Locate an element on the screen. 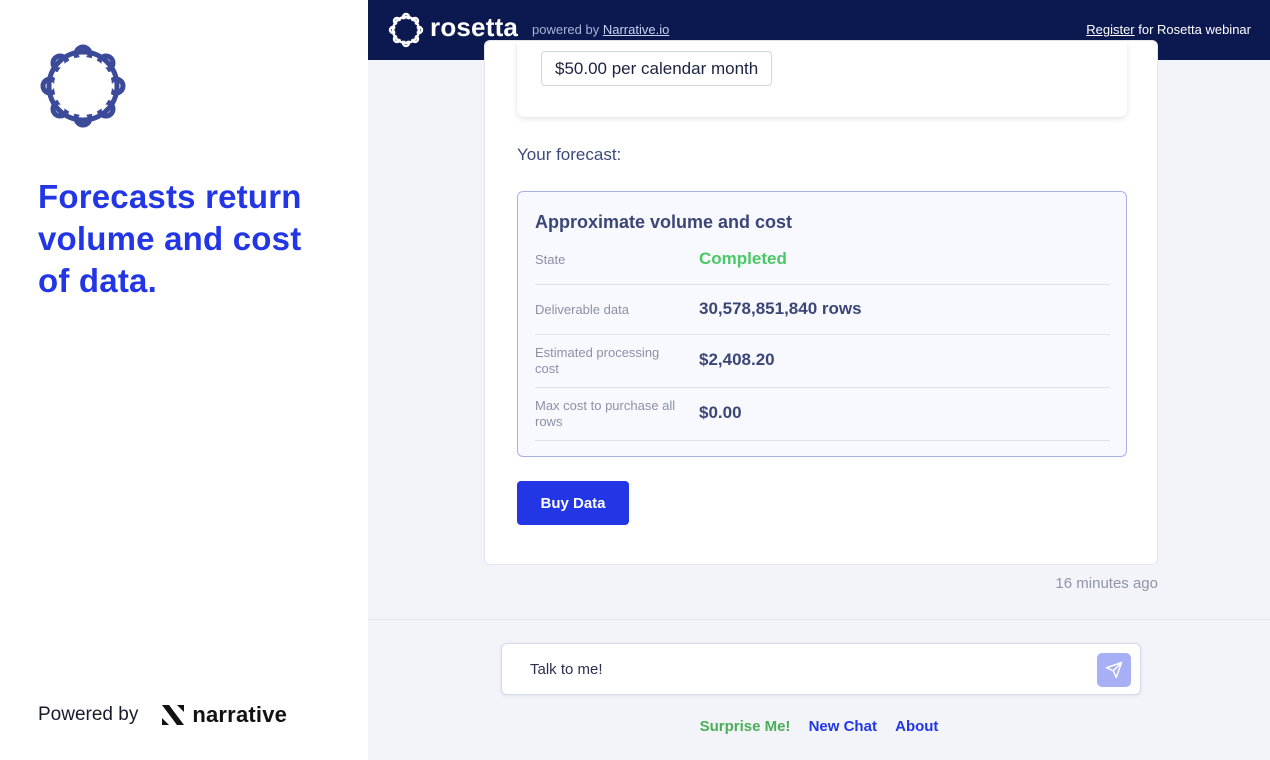  narrative-link: Narrative.io is located at coordinates (636, 29).